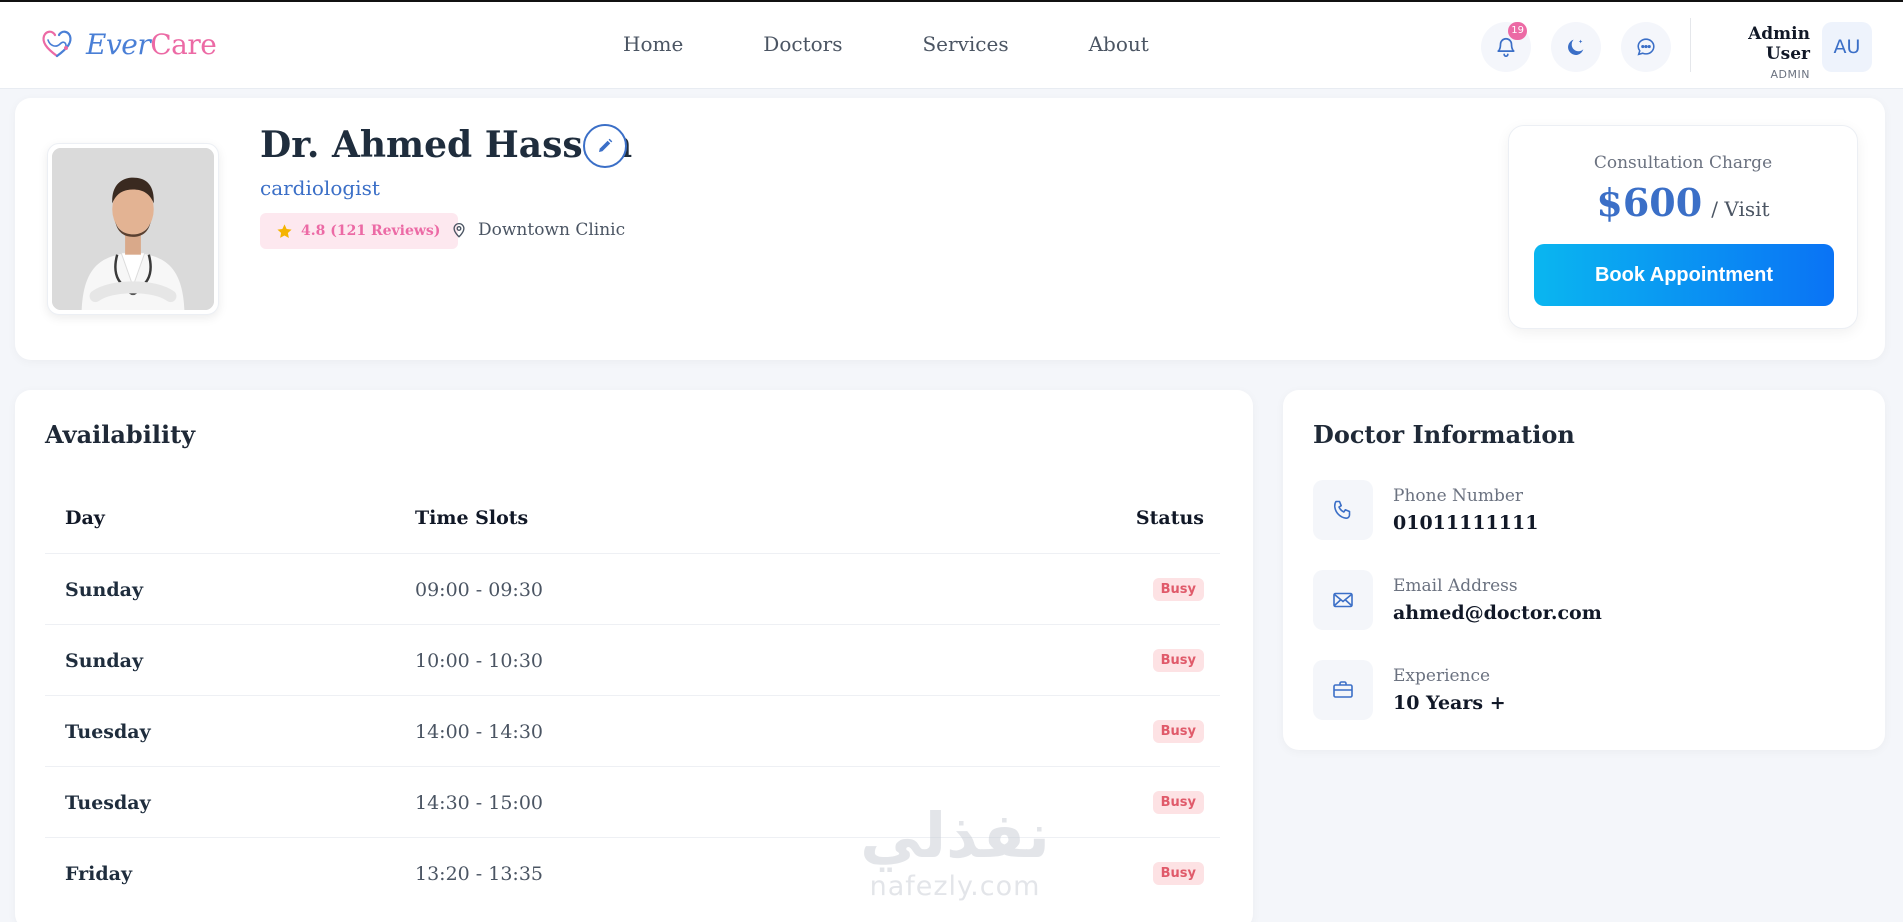 This screenshot has width=1903, height=922. Describe the element at coordinates (1779, 44) in the screenshot. I see `user-name: Admin User` at that location.